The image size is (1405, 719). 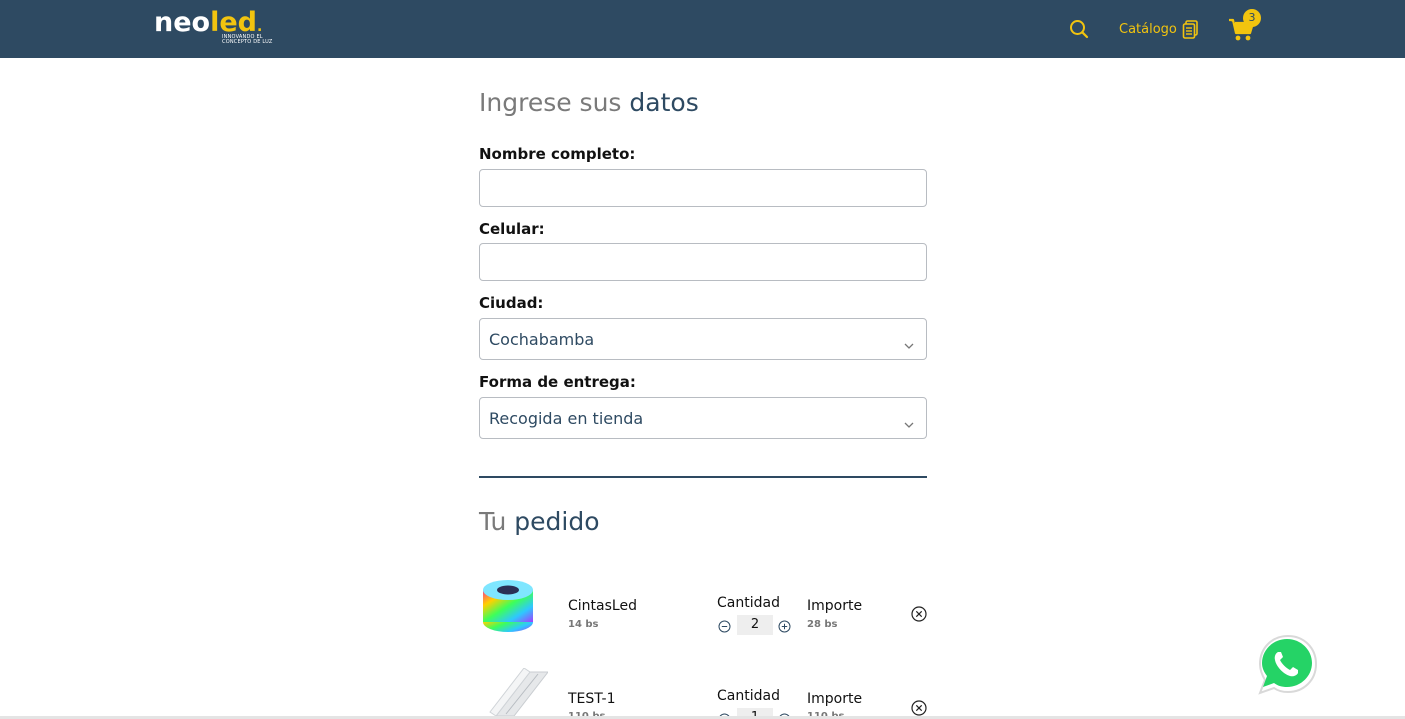 I want to click on item-thumbnail-profile, so click(x=518, y=693).